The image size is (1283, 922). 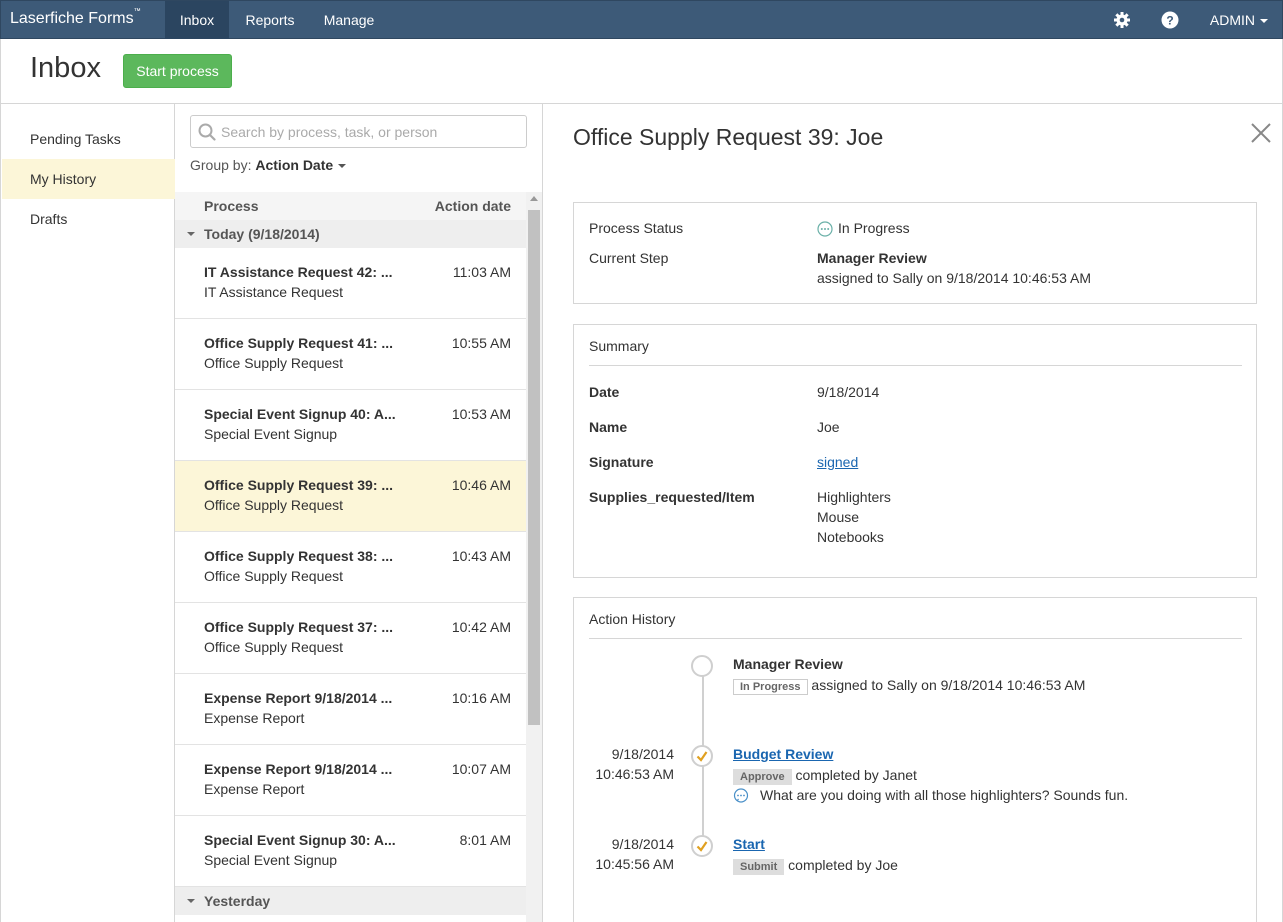 What do you see at coordinates (619, 346) in the screenshot?
I see `summary-heading: Summary` at bounding box center [619, 346].